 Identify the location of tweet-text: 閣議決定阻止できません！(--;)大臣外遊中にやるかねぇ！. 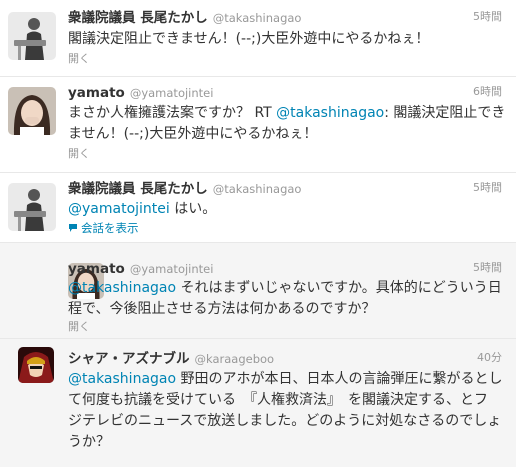
(249, 39).